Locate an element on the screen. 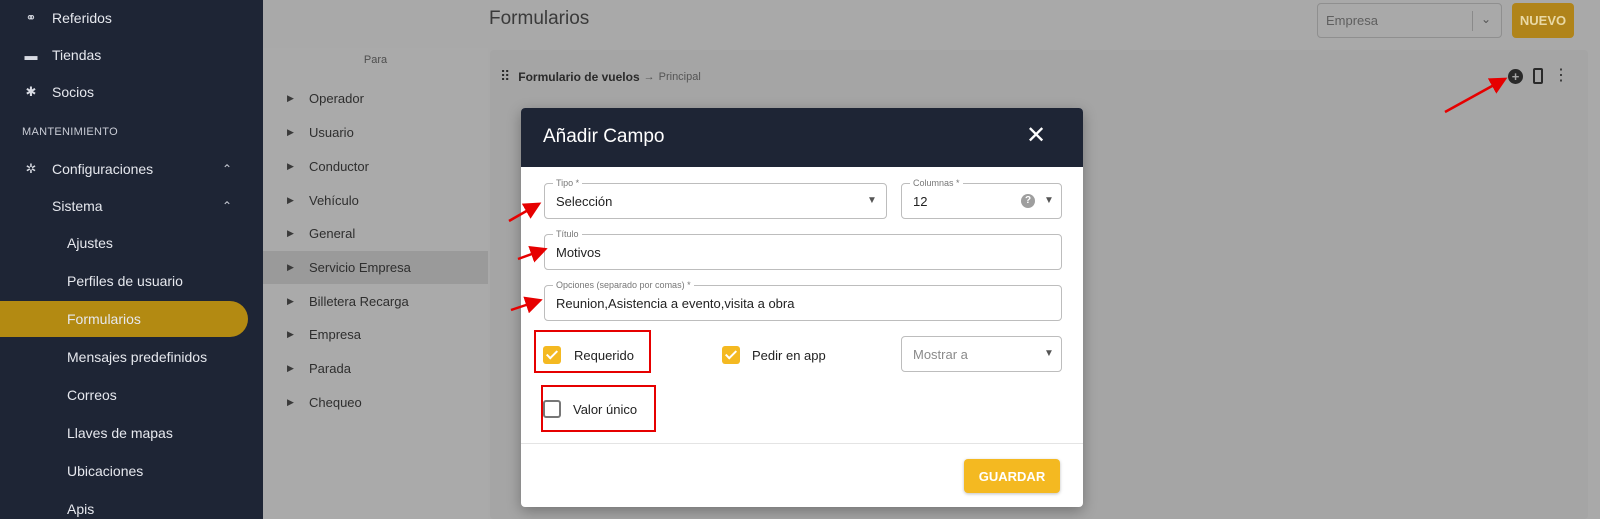  tipo-label: Tipo * is located at coordinates (568, 183).